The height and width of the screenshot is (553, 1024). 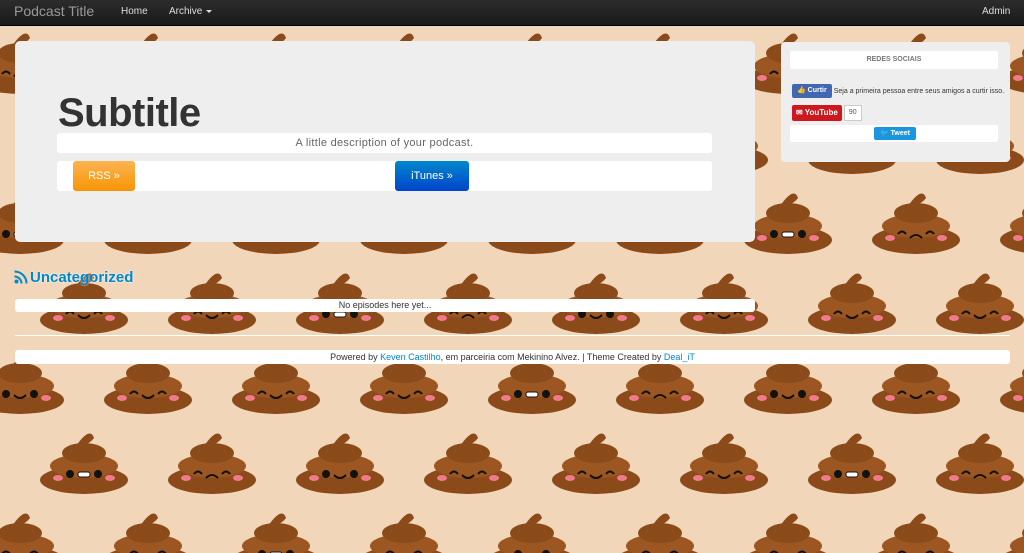 I want to click on facebook-like-label: Curtir, so click(x=817, y=90).